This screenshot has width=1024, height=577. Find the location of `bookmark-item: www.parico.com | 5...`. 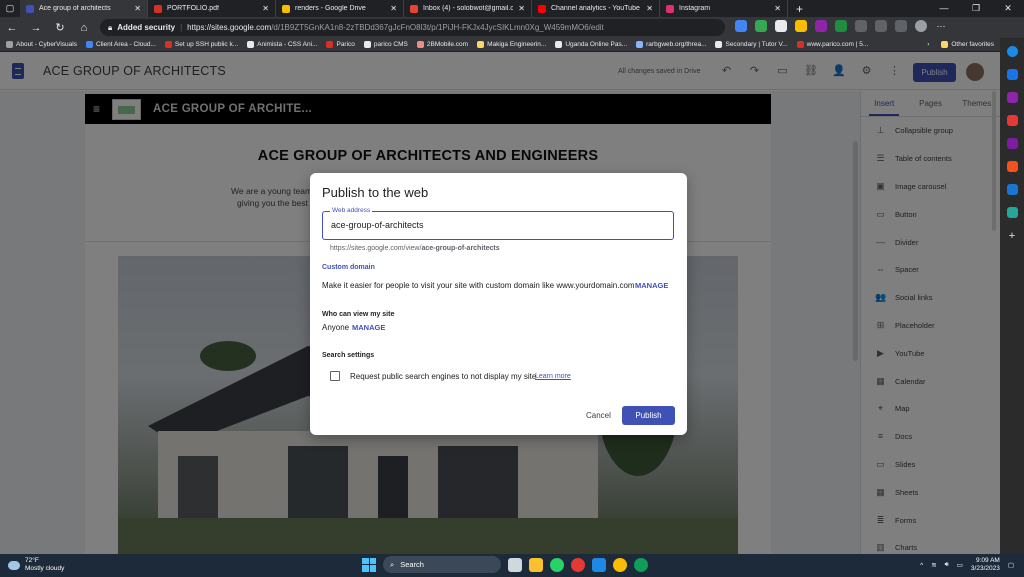

bookmark-item: www.parico.com | 5... is located at coordinates (832, 44).